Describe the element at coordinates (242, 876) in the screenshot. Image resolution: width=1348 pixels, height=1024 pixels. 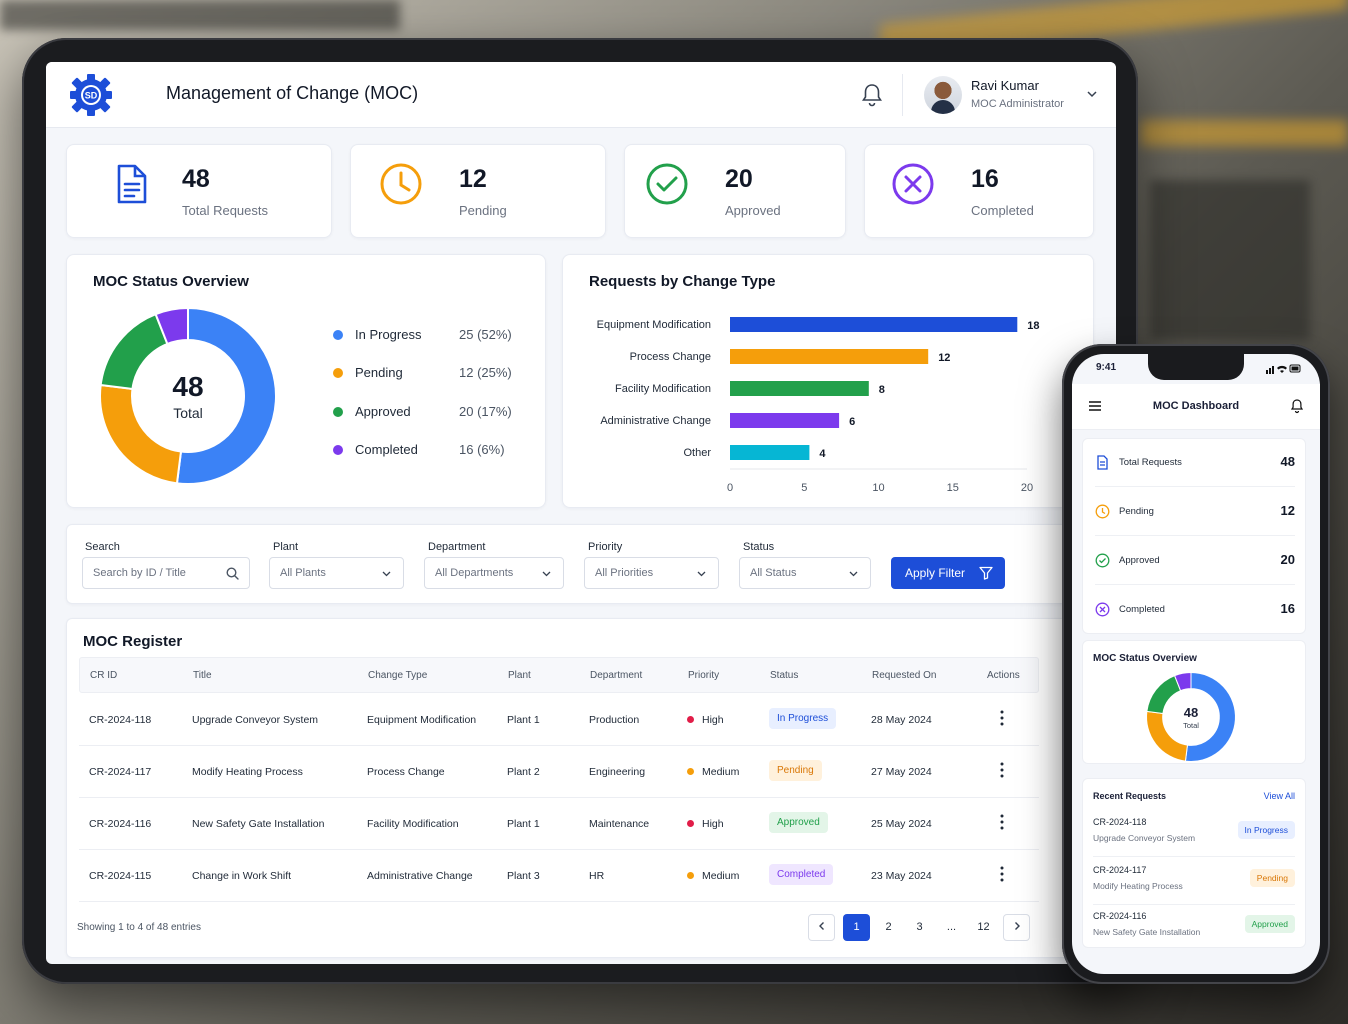
I see `cr-title: Change in Work Shift` at that location.